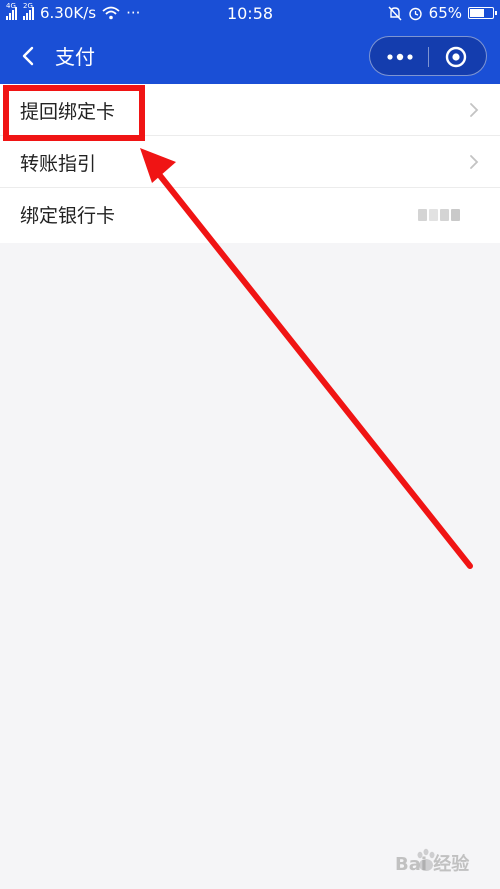  What do you see at coordinates (250, 110) in the screenshot?
I see `menu-item-withdraw-bound-card: 提回绑定卡` at bounding box center [250, 110].